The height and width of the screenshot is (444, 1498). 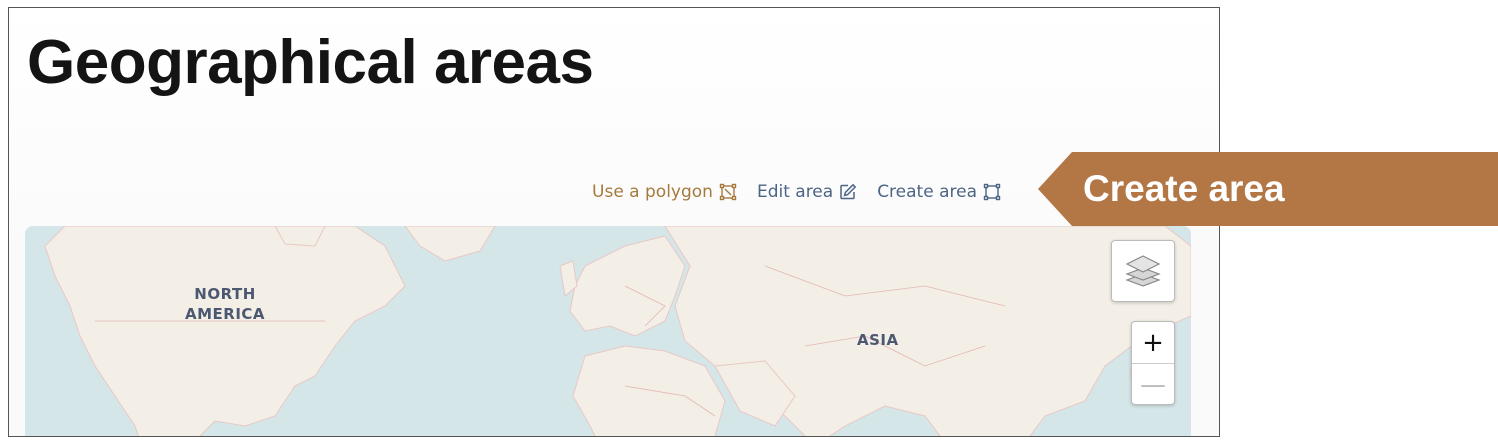 What do you see at coordinates (848, 191) in the screenshot?
I see `edit-icon` at bounding box center [848, 191].